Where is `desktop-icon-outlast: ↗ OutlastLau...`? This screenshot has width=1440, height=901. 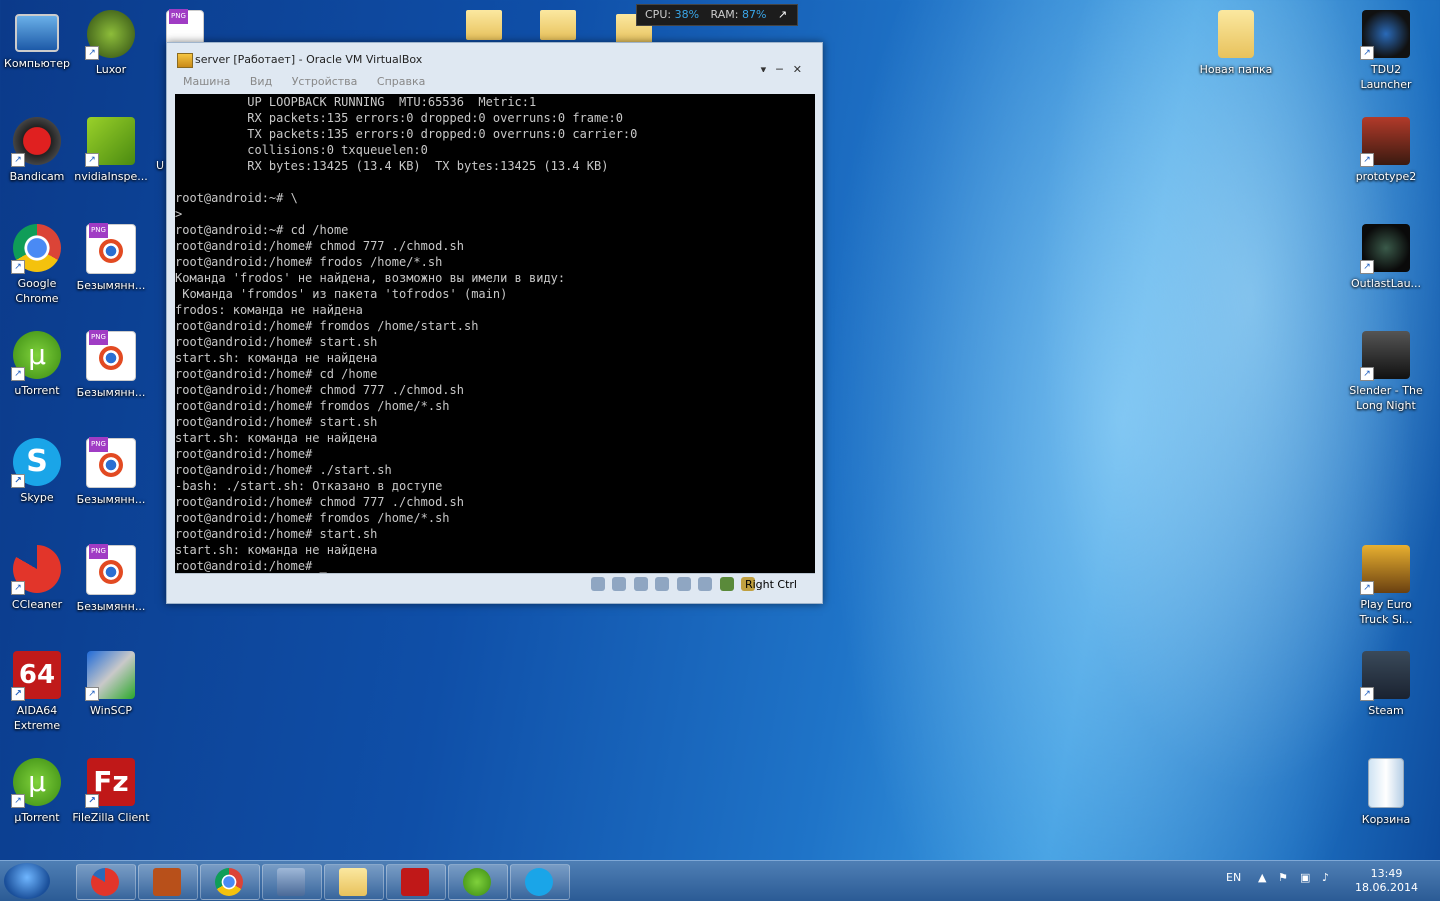
desktop-icon-outlast: ↗ OutlastLau... is located at coordinates (1386, 255).